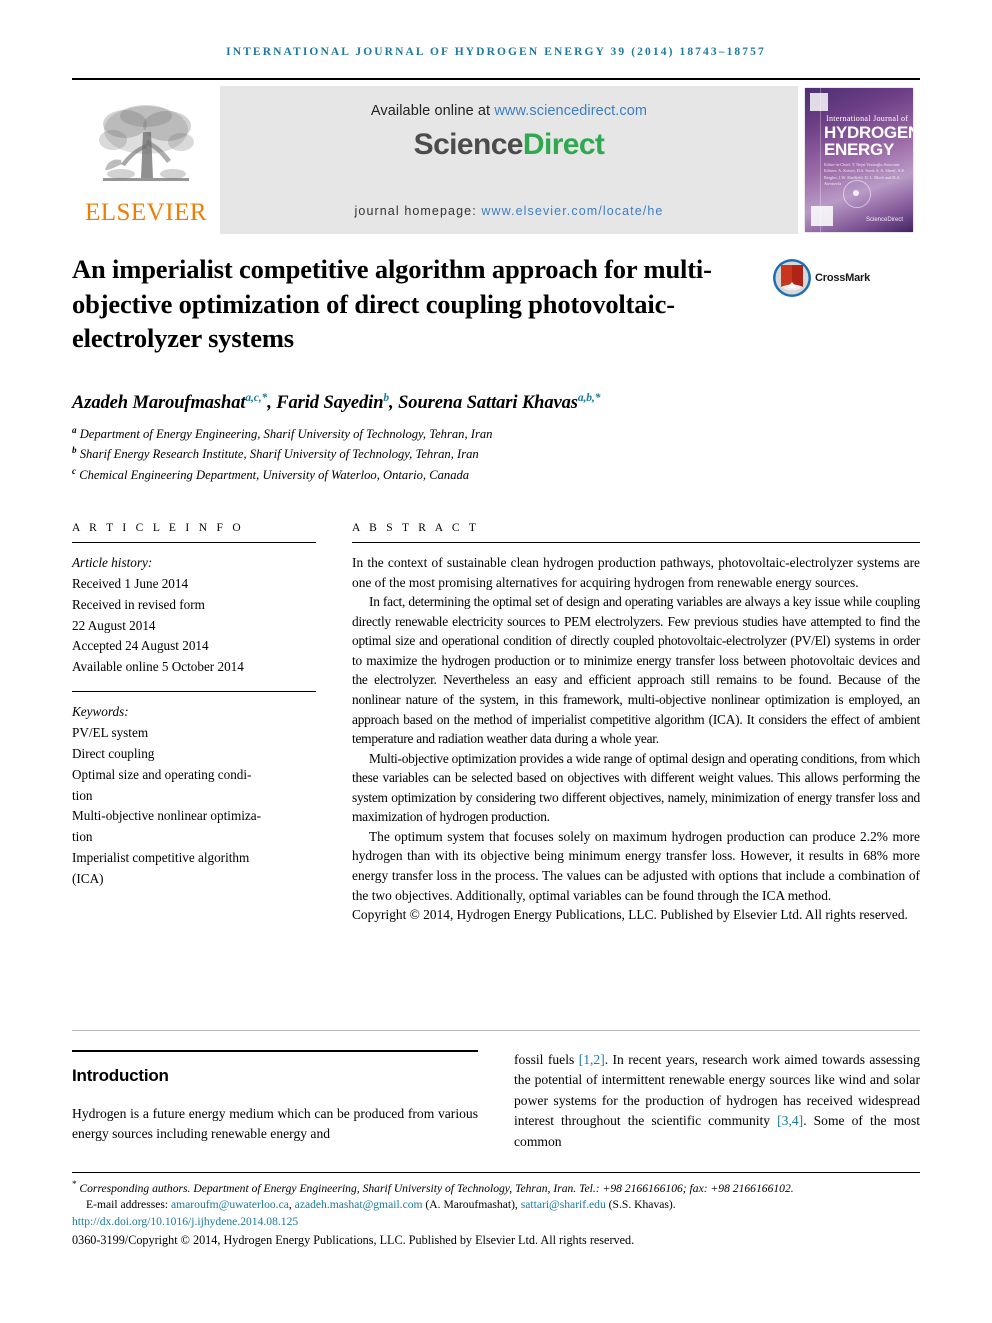  I want to click on email-label: E-mail addresses:, so click(128, 1205).